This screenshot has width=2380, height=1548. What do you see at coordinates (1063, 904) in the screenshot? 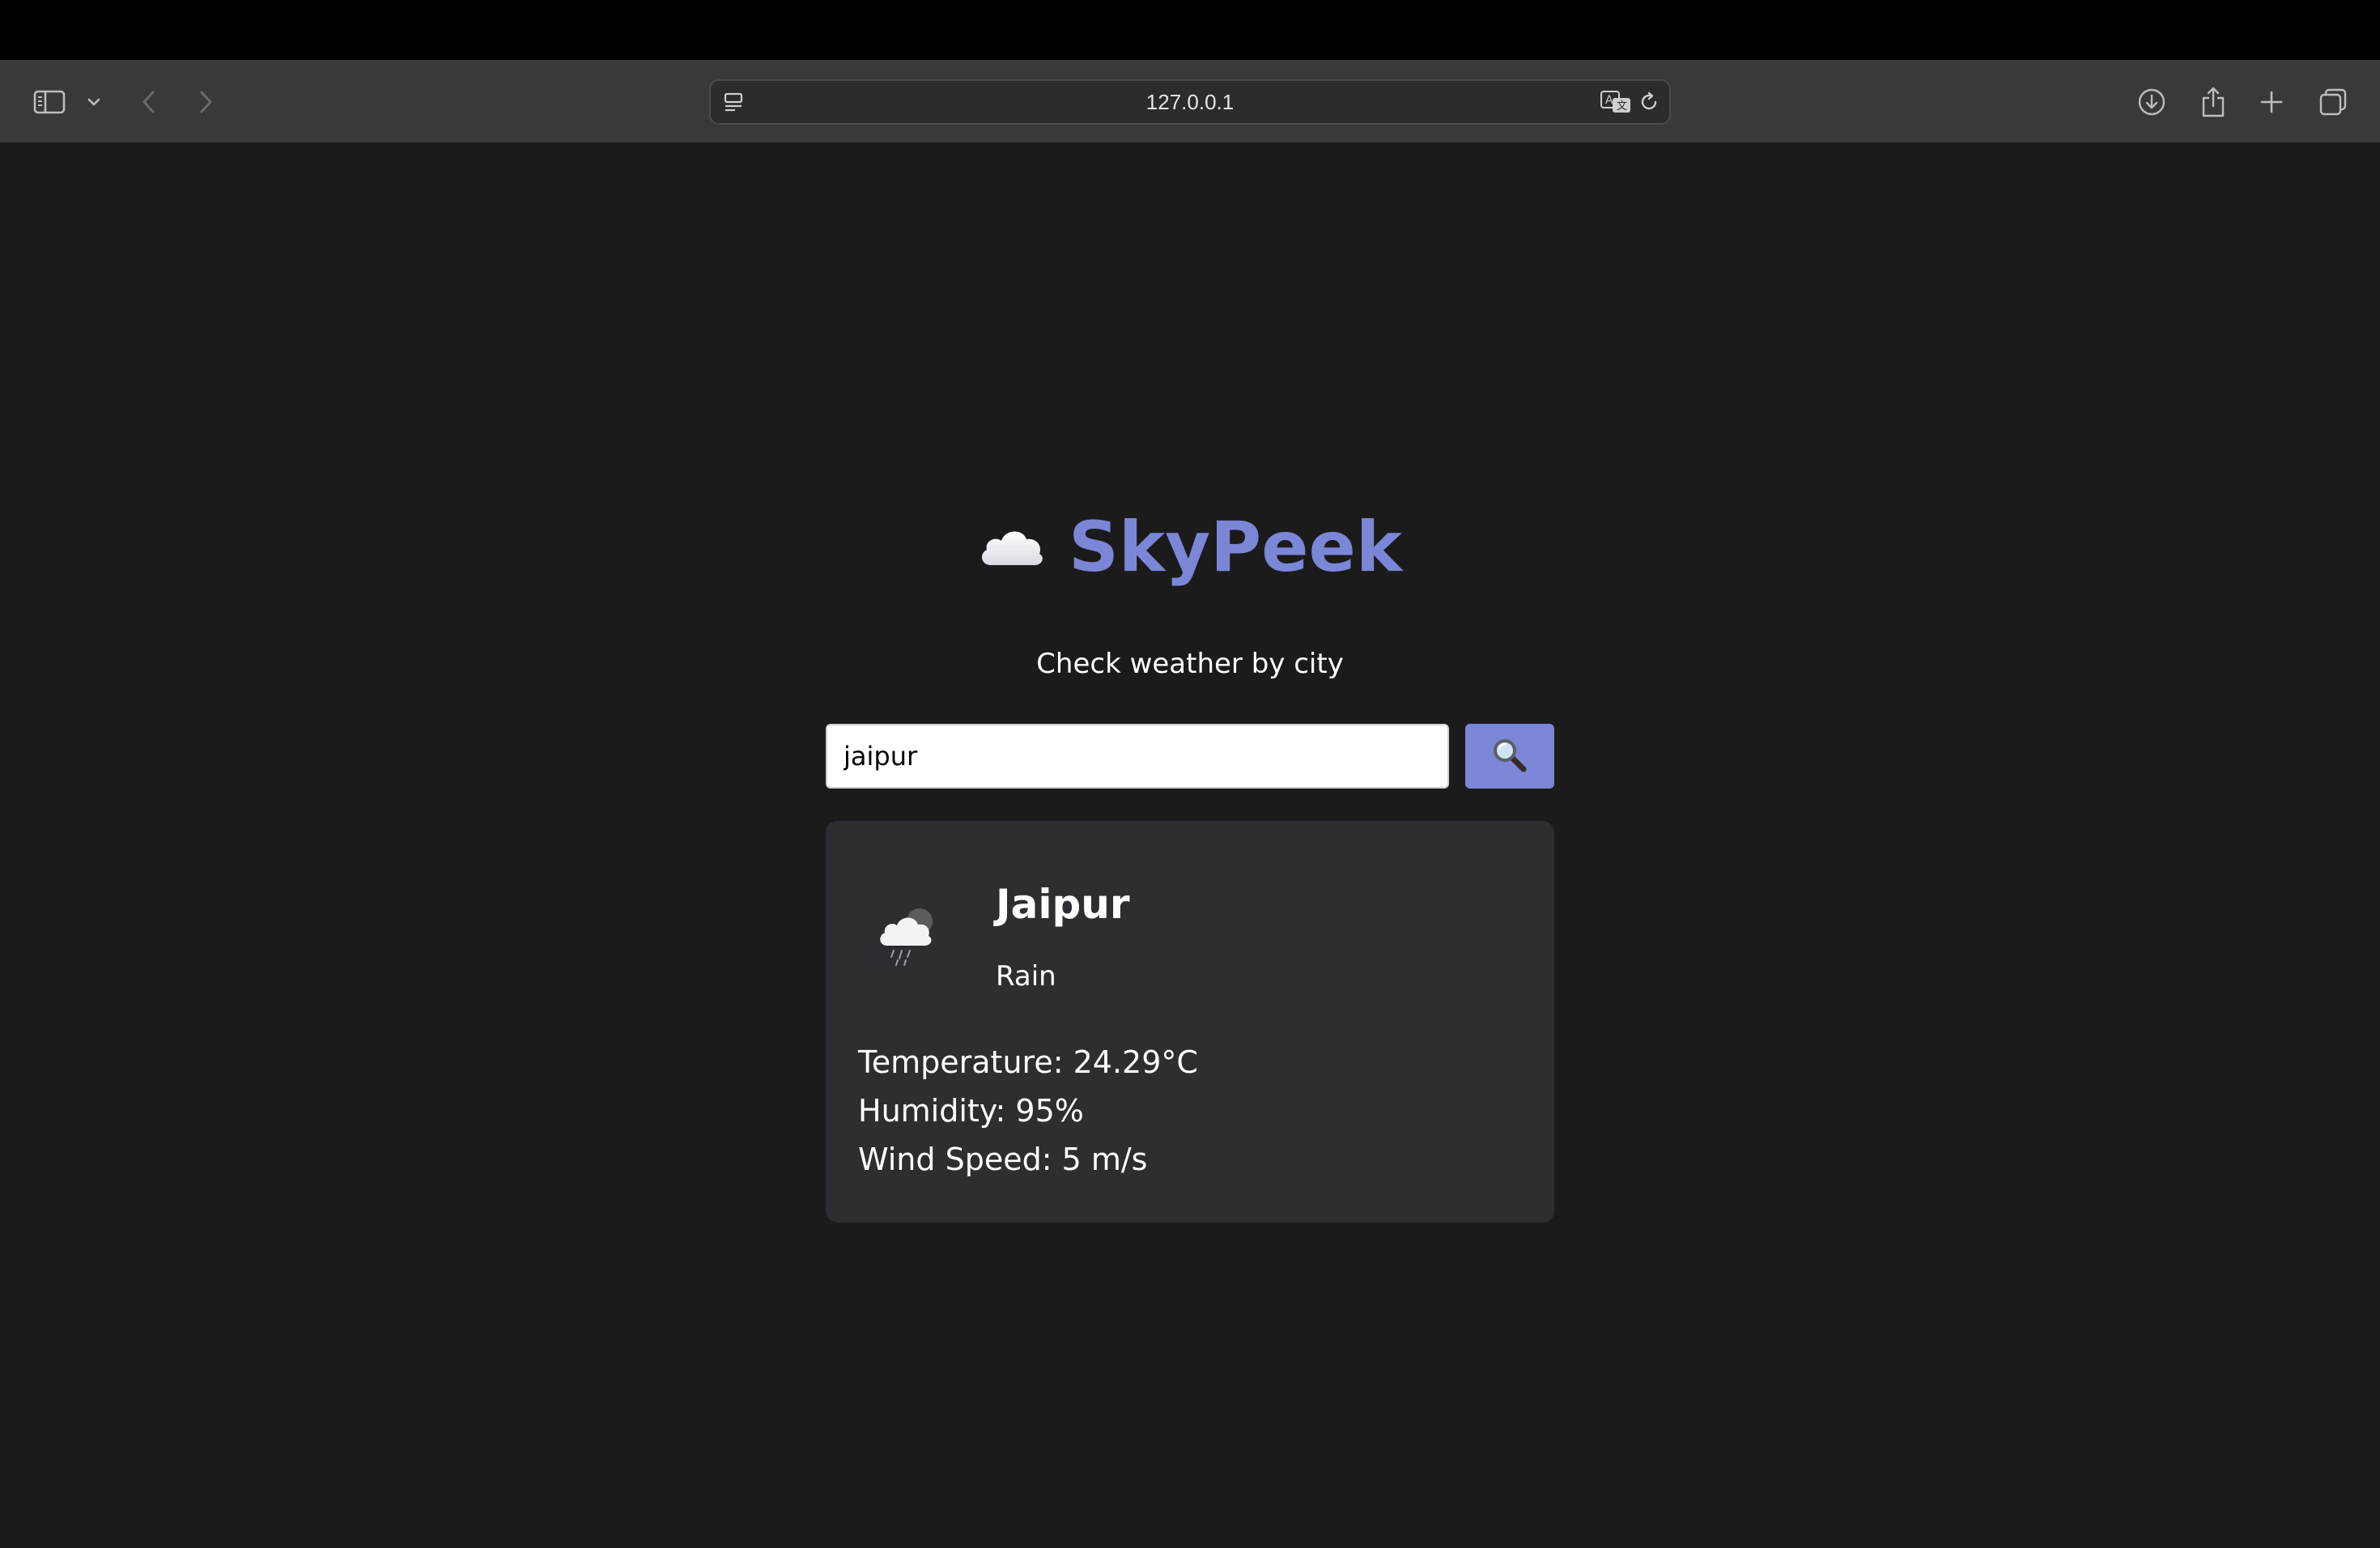
I see `city-name: Jaipur` at bounding box center [1063, 904].